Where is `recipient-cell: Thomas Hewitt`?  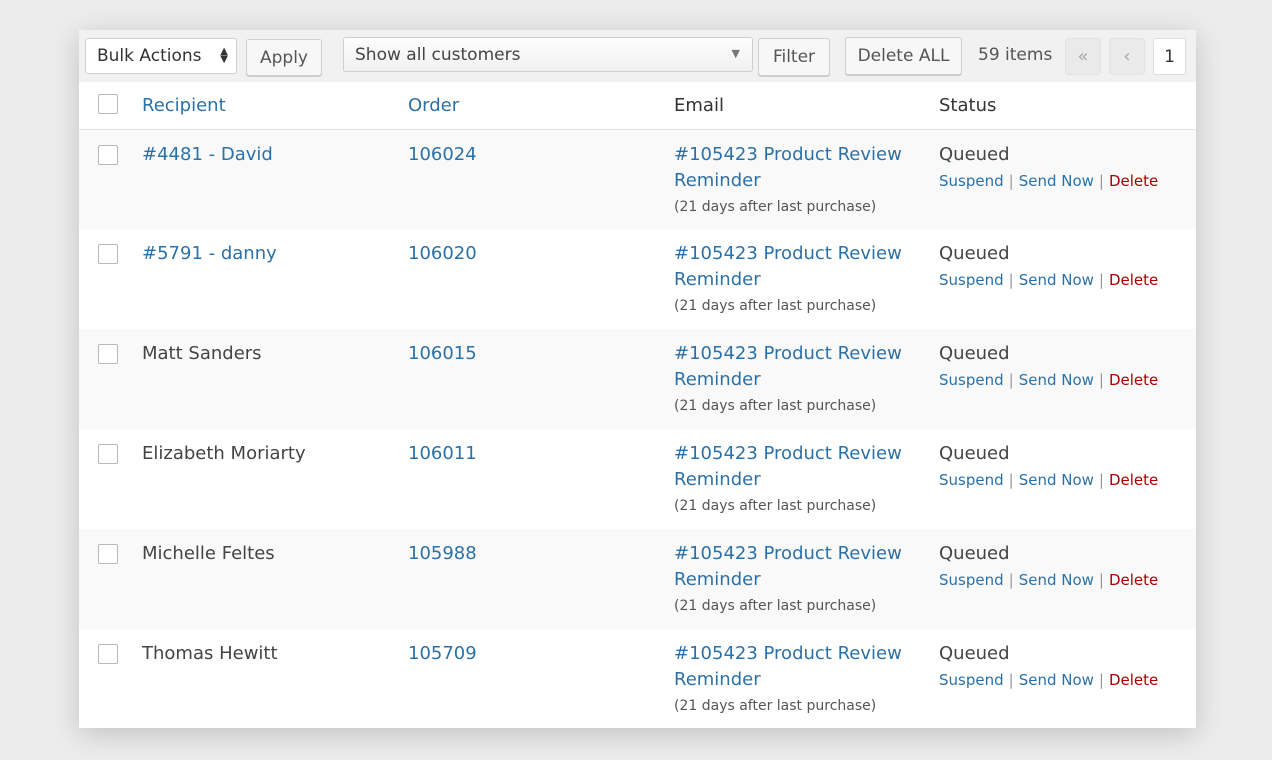 recipient-cell: Thomas Hewitt is located at coordinates (268, 678).